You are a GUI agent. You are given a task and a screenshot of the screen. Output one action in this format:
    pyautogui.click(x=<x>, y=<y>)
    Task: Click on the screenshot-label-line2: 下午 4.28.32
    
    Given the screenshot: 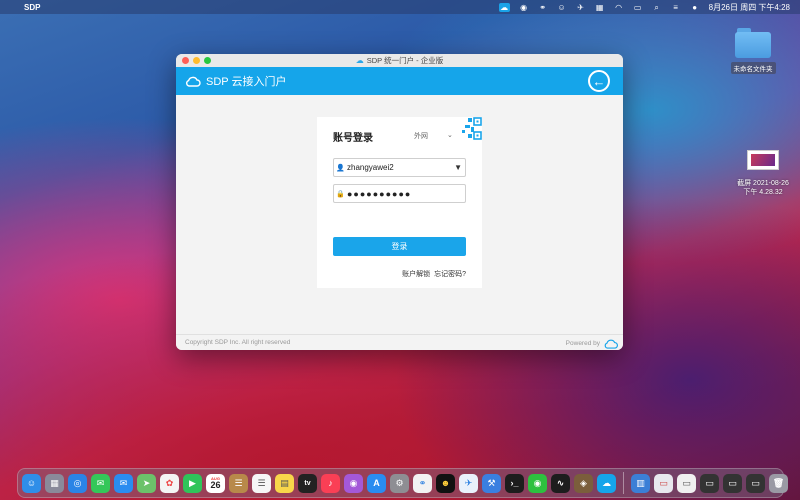 What is the action you would take?
    pyautogui.click(x=763, y=192)
    